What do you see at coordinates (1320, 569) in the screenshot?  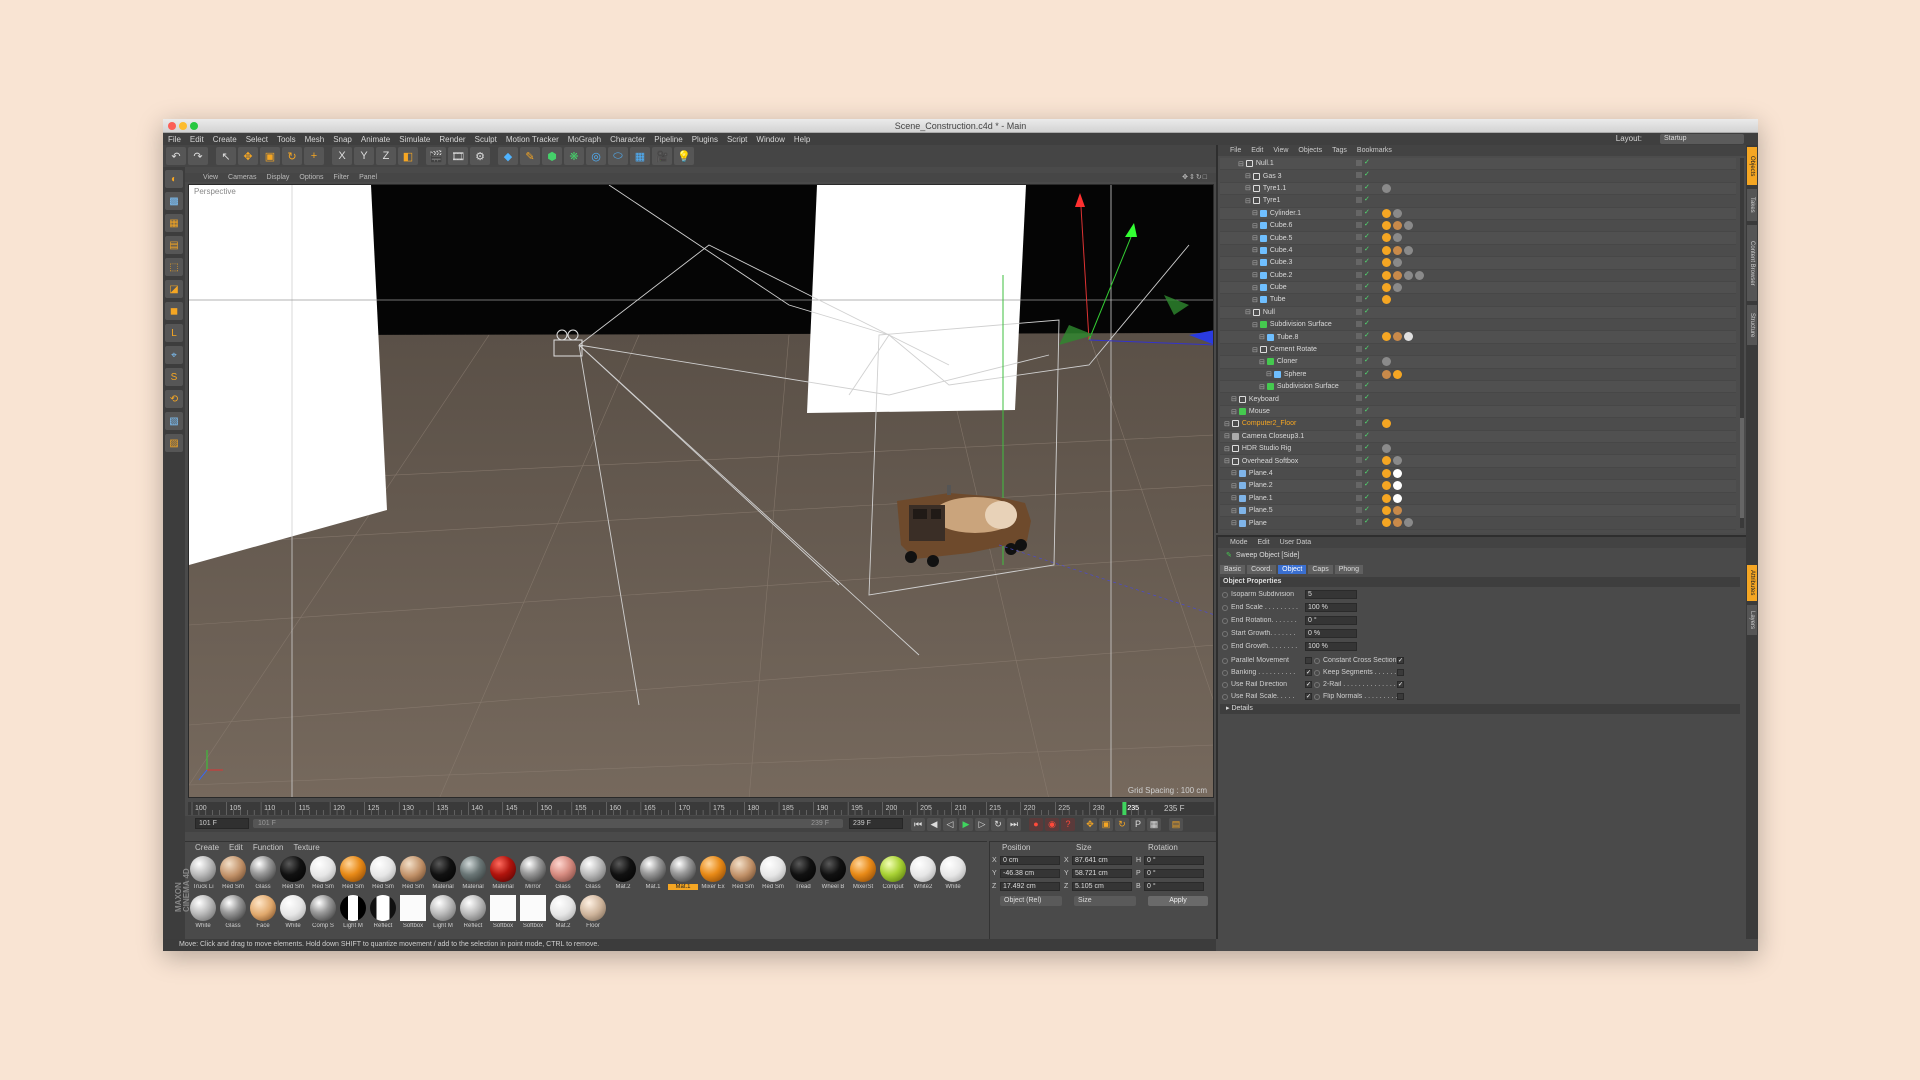 I see `attr-tab-caps: Caps` at bounding box center [1320, 569].